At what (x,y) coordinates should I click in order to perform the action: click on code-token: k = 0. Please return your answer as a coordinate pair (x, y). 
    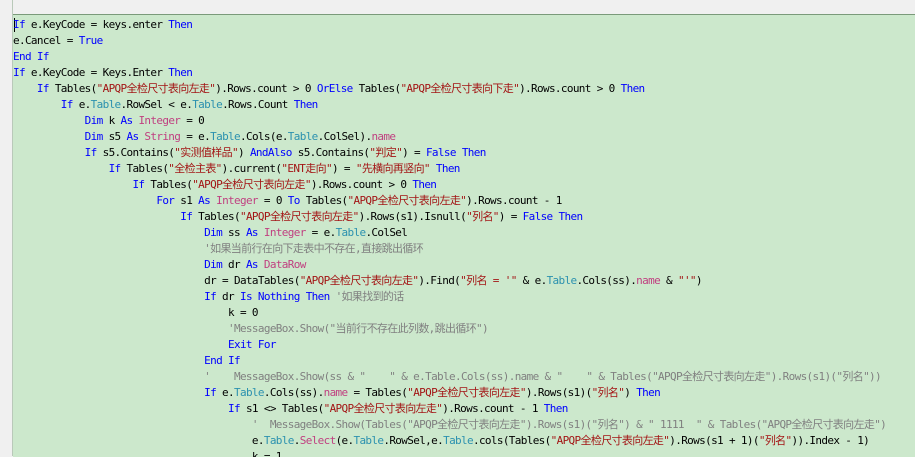
    Looking at the image, I should click on (136, 312).